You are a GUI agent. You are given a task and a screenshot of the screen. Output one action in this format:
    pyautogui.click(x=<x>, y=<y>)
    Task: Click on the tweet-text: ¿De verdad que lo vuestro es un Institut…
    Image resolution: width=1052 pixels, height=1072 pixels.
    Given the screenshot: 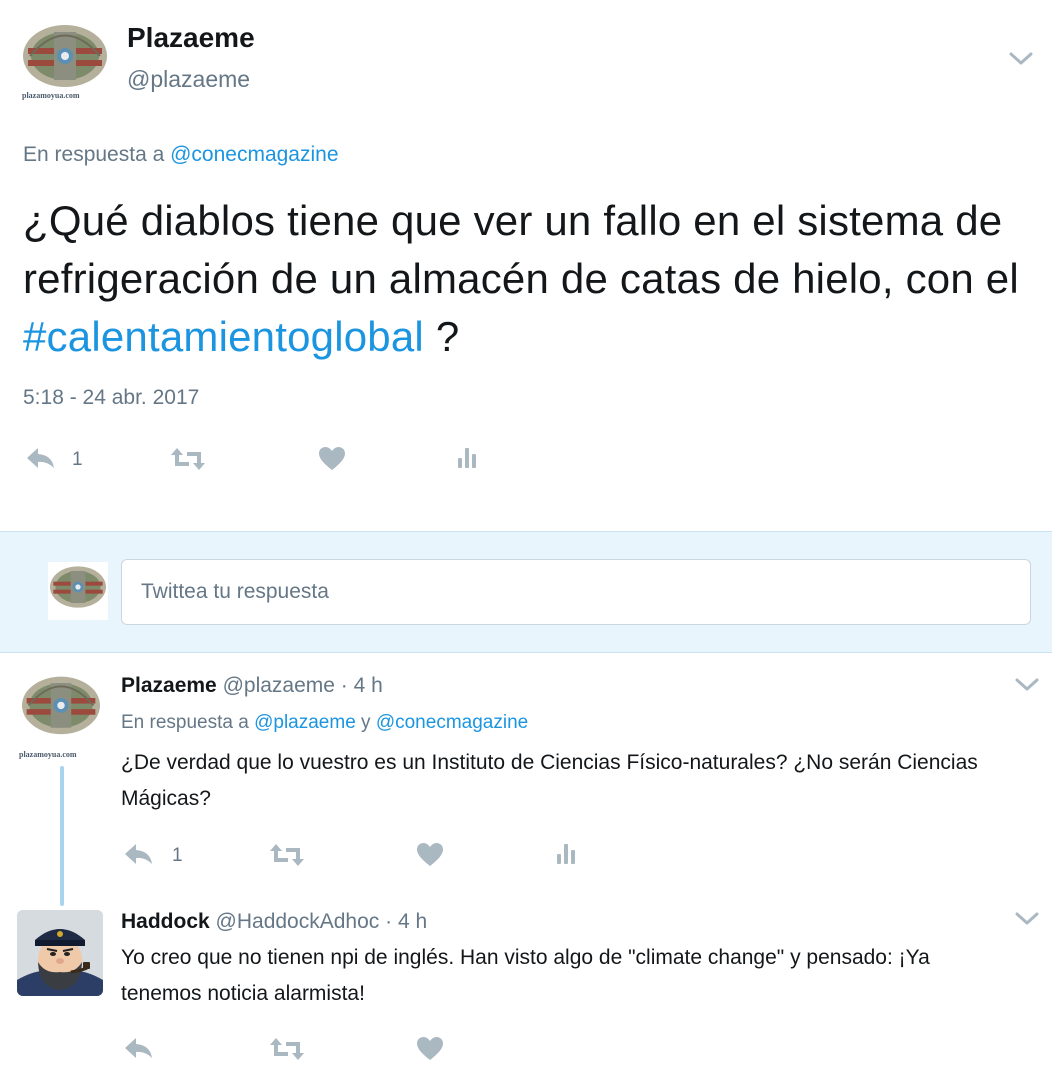 What is the action you would take?
    pyautogui.click(x=549, y=780)
    